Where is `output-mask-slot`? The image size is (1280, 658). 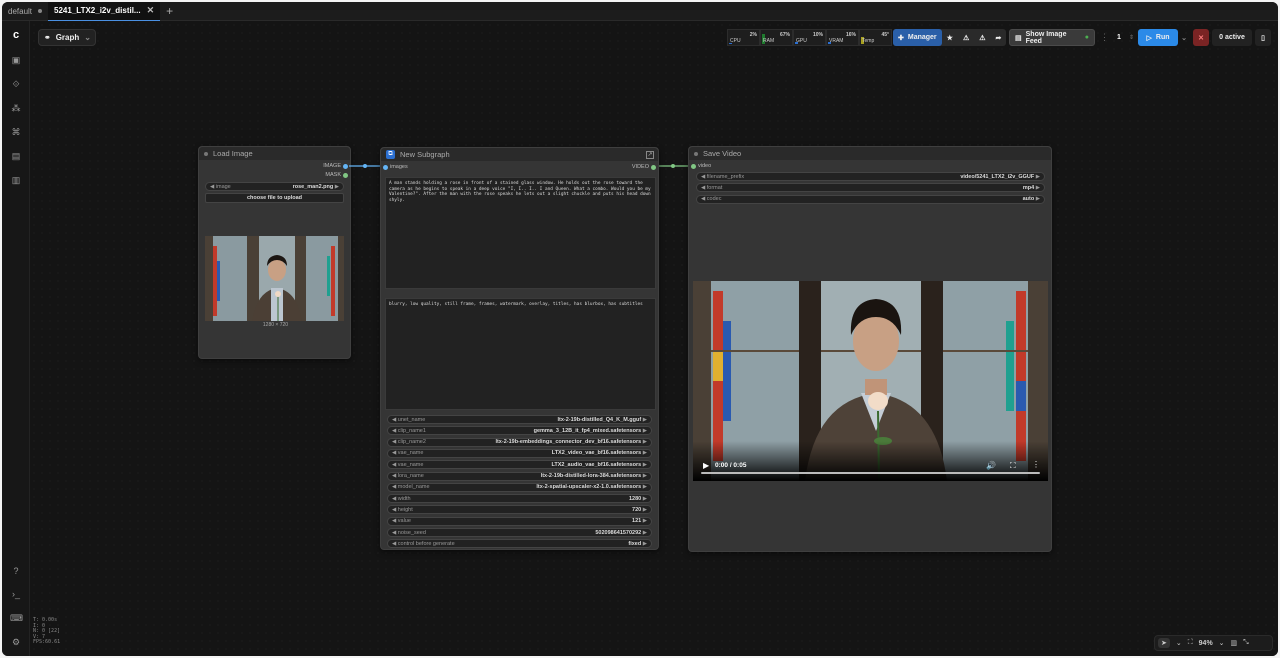 output-mask-slot is located at coordinates (345, 175).